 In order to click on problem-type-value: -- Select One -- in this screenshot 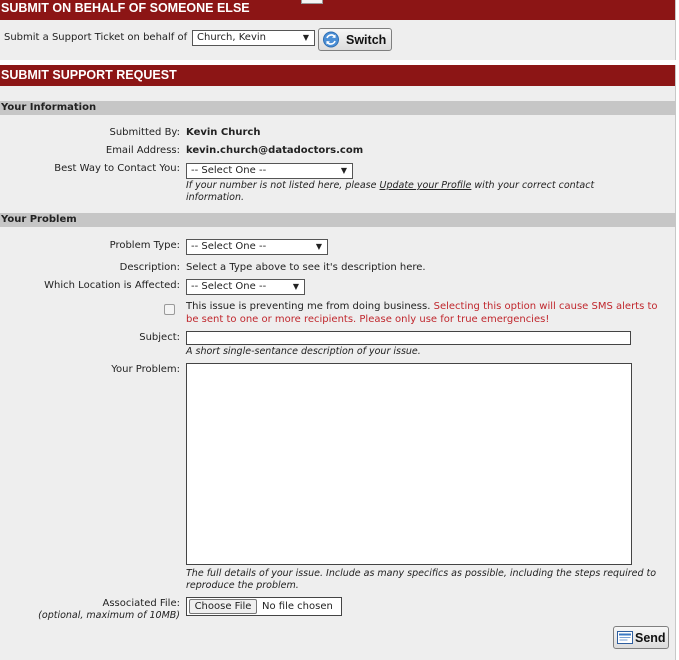, I will do `click(229, 246)`.